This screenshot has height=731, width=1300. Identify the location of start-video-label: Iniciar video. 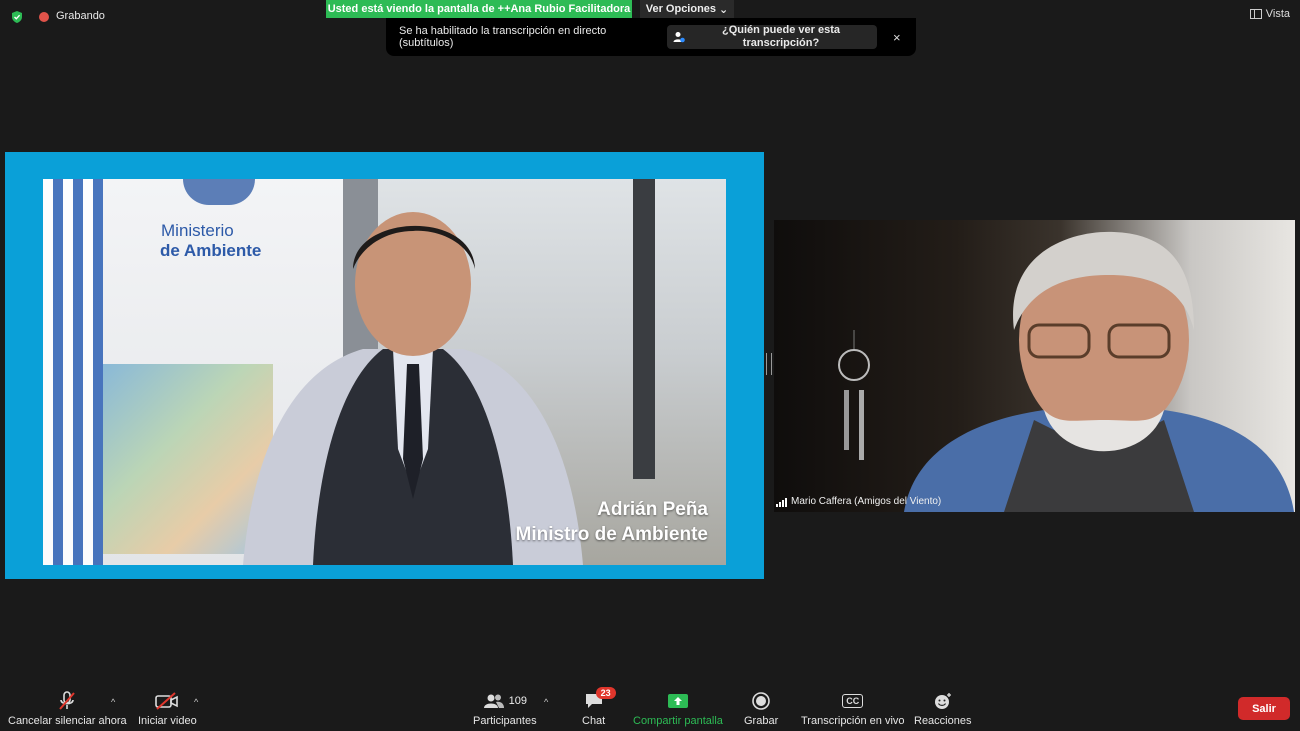
(167, 721).